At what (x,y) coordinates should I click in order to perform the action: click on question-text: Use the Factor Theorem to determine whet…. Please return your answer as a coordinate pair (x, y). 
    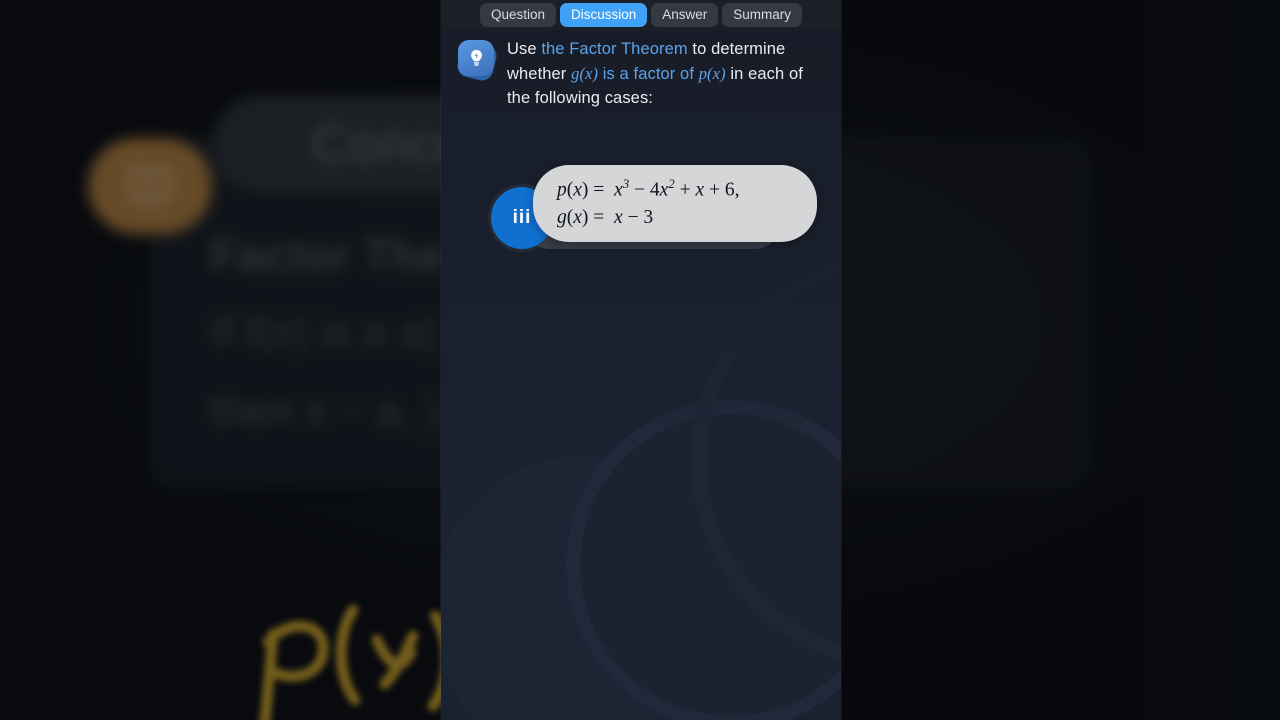
    Looking at the image, I should click on (667, 74).